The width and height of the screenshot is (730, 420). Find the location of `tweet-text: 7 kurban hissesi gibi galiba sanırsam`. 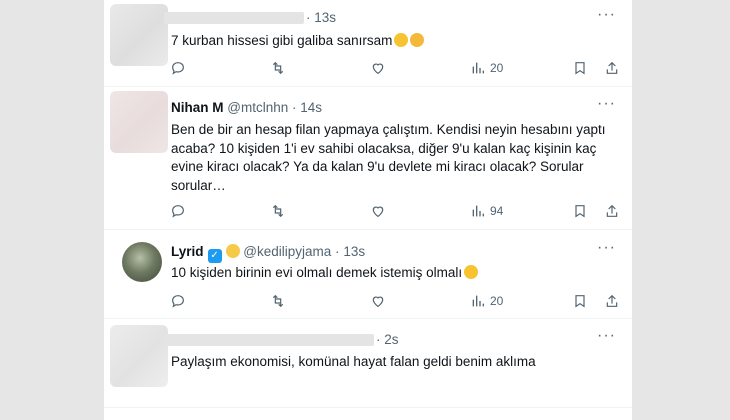

tweet-text: 7 kurban hissesi gibi galiba sanırsam is located at coordinates (391, 41).